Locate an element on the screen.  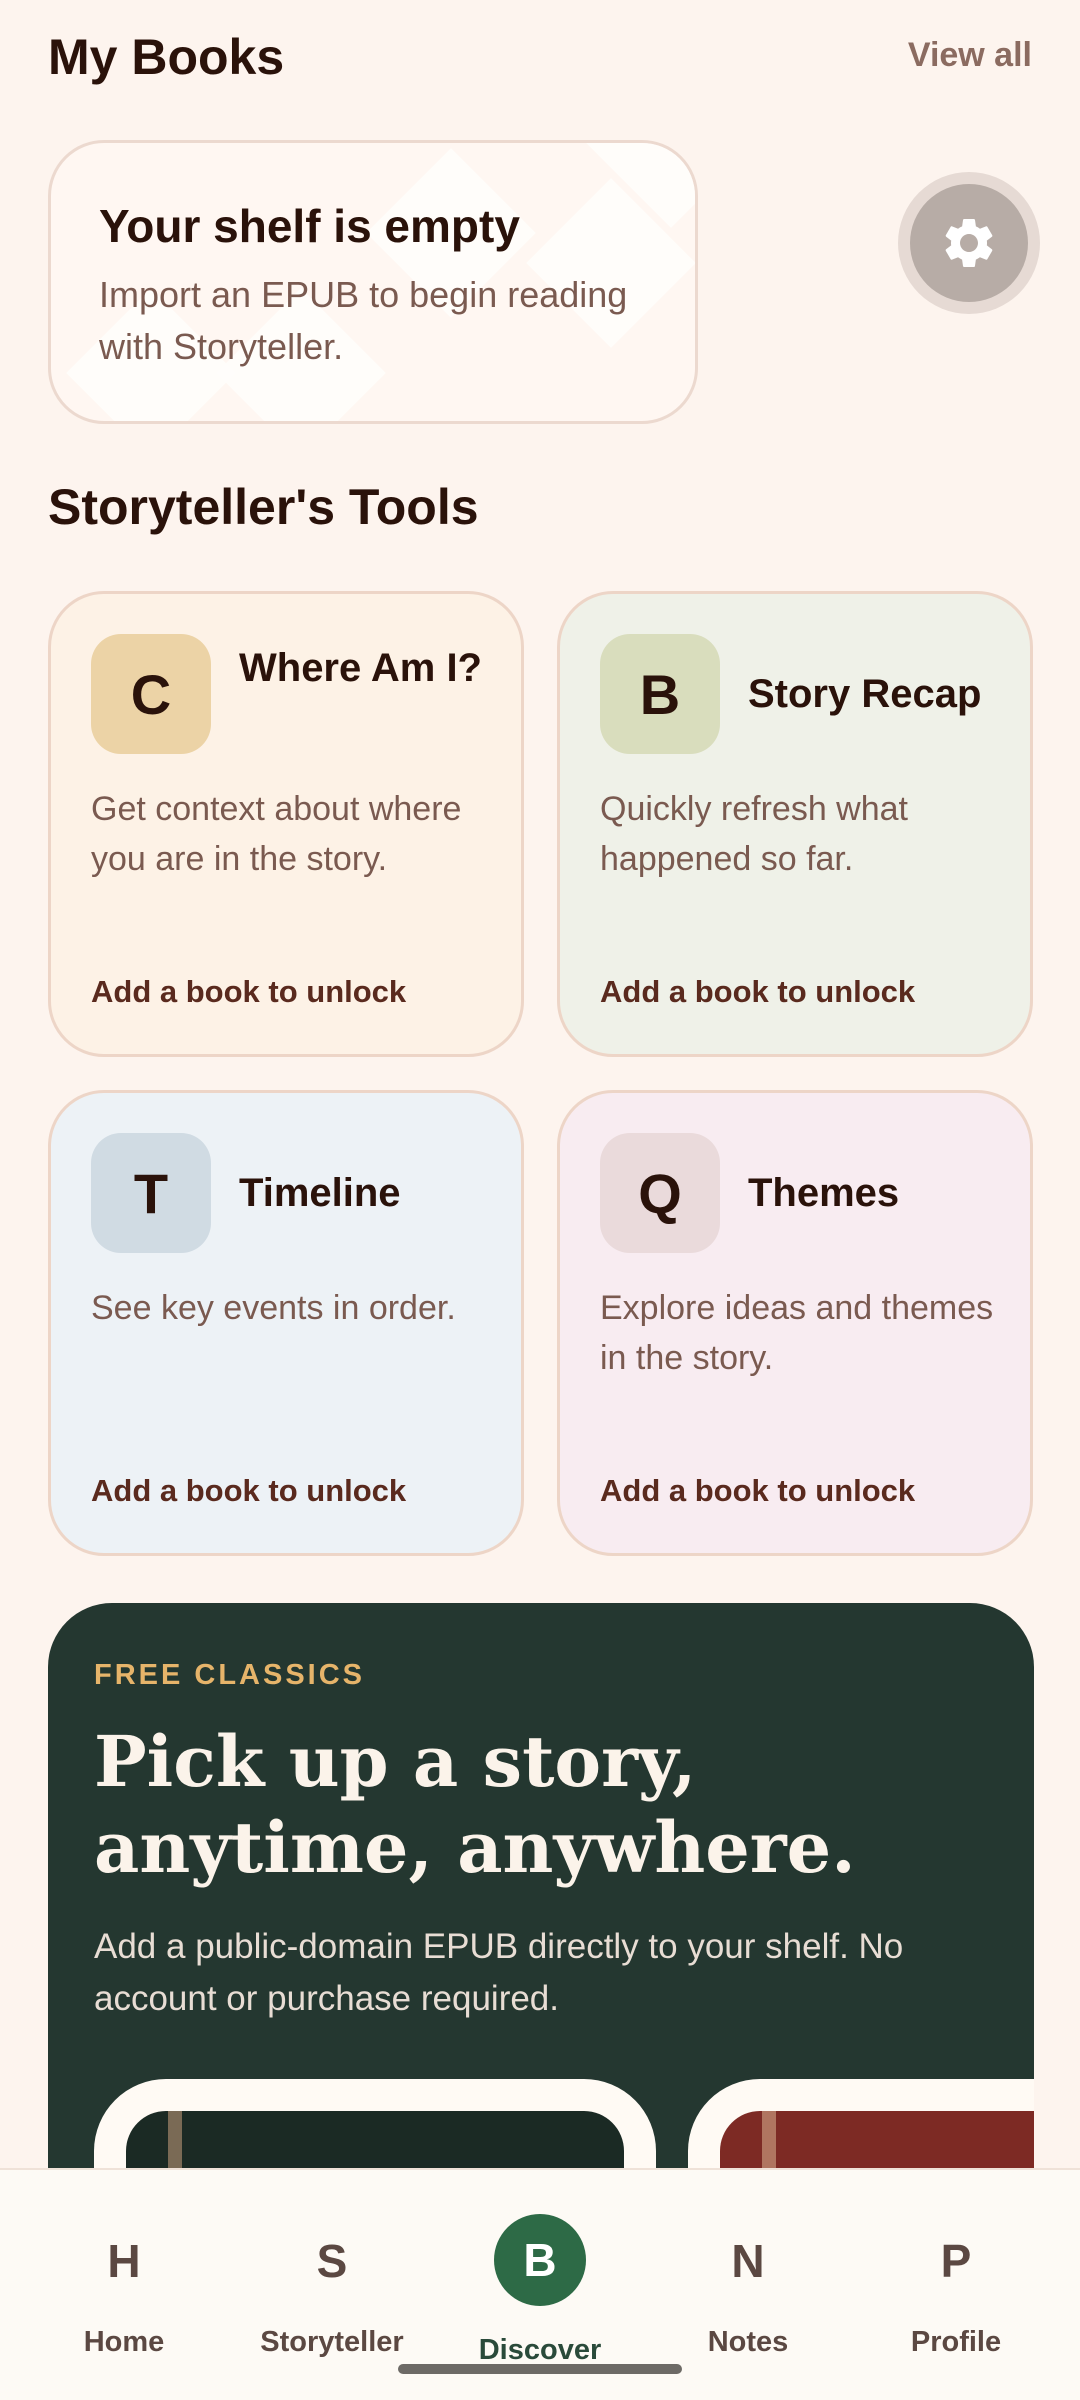
classics-title: Pick up a story, anytime, anywhere. is located at coordinates (475, 1804).